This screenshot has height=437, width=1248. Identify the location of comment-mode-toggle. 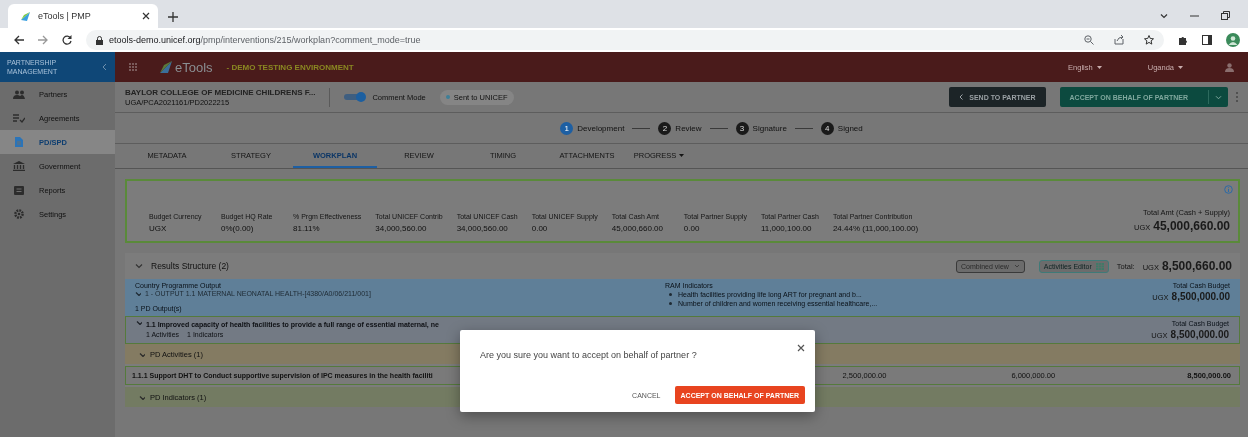
(355, 97).